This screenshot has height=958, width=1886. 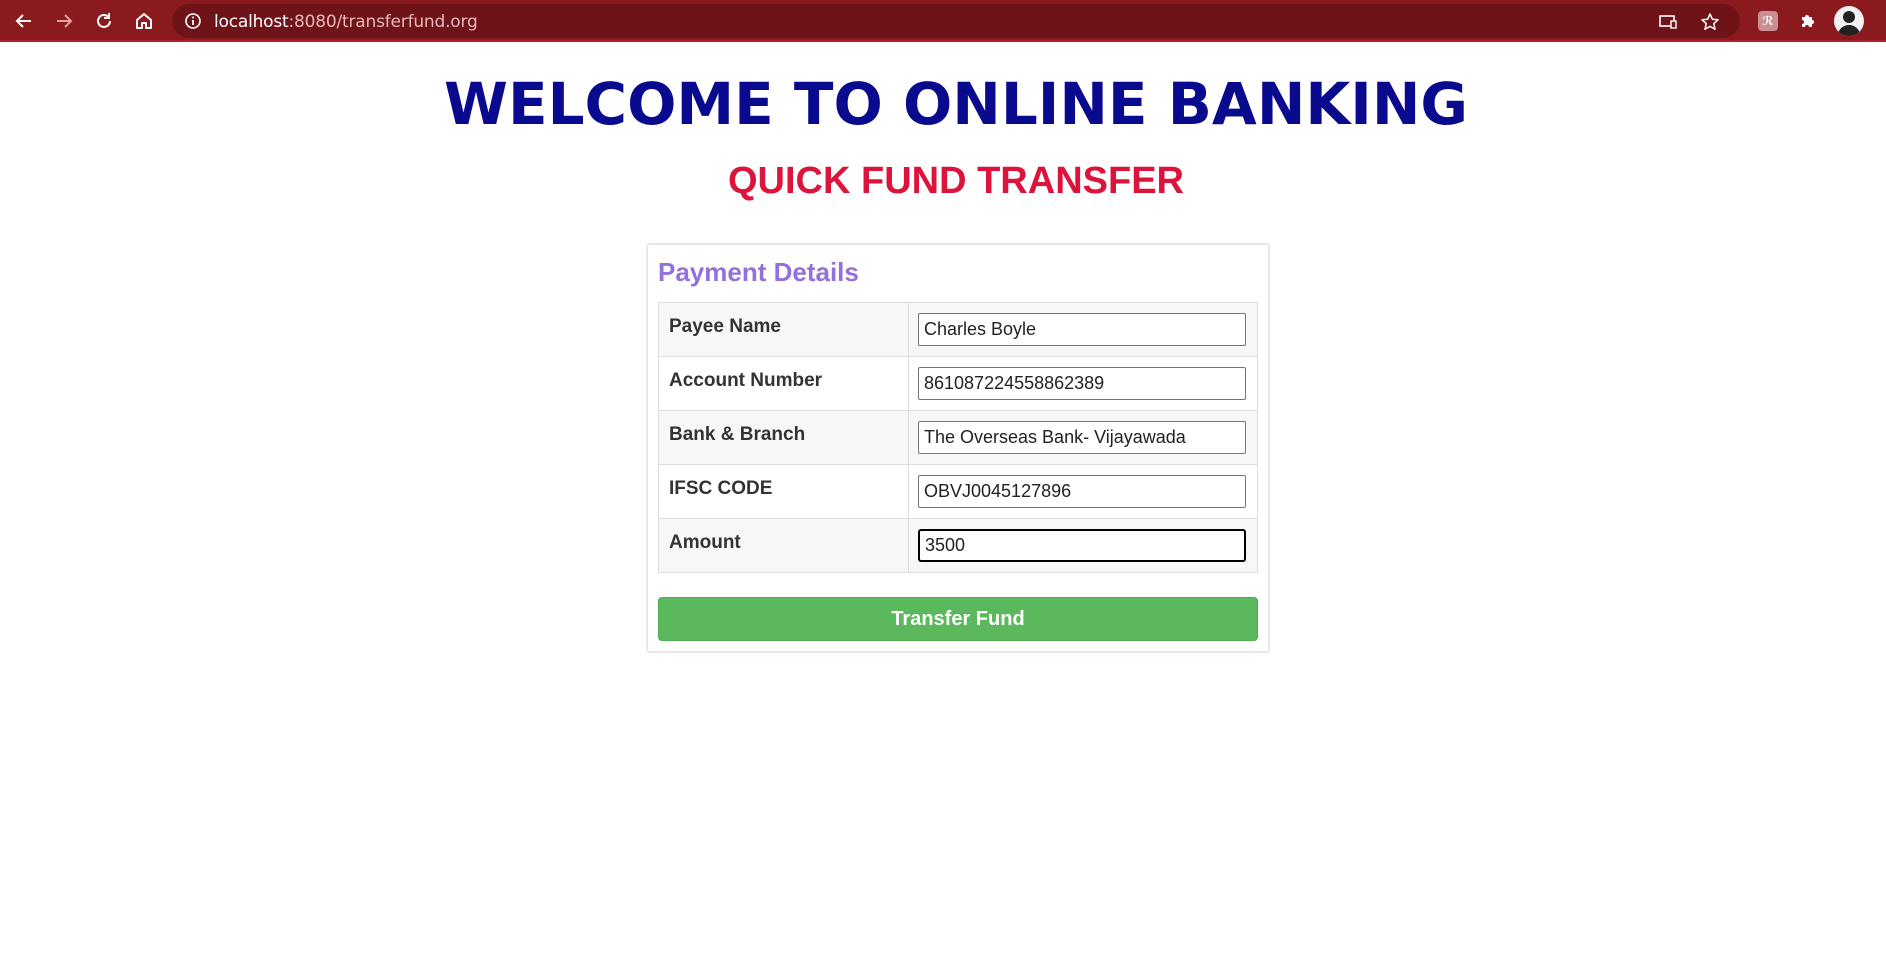 I want to click on account-number-cell, so click(x=1083, y=383).